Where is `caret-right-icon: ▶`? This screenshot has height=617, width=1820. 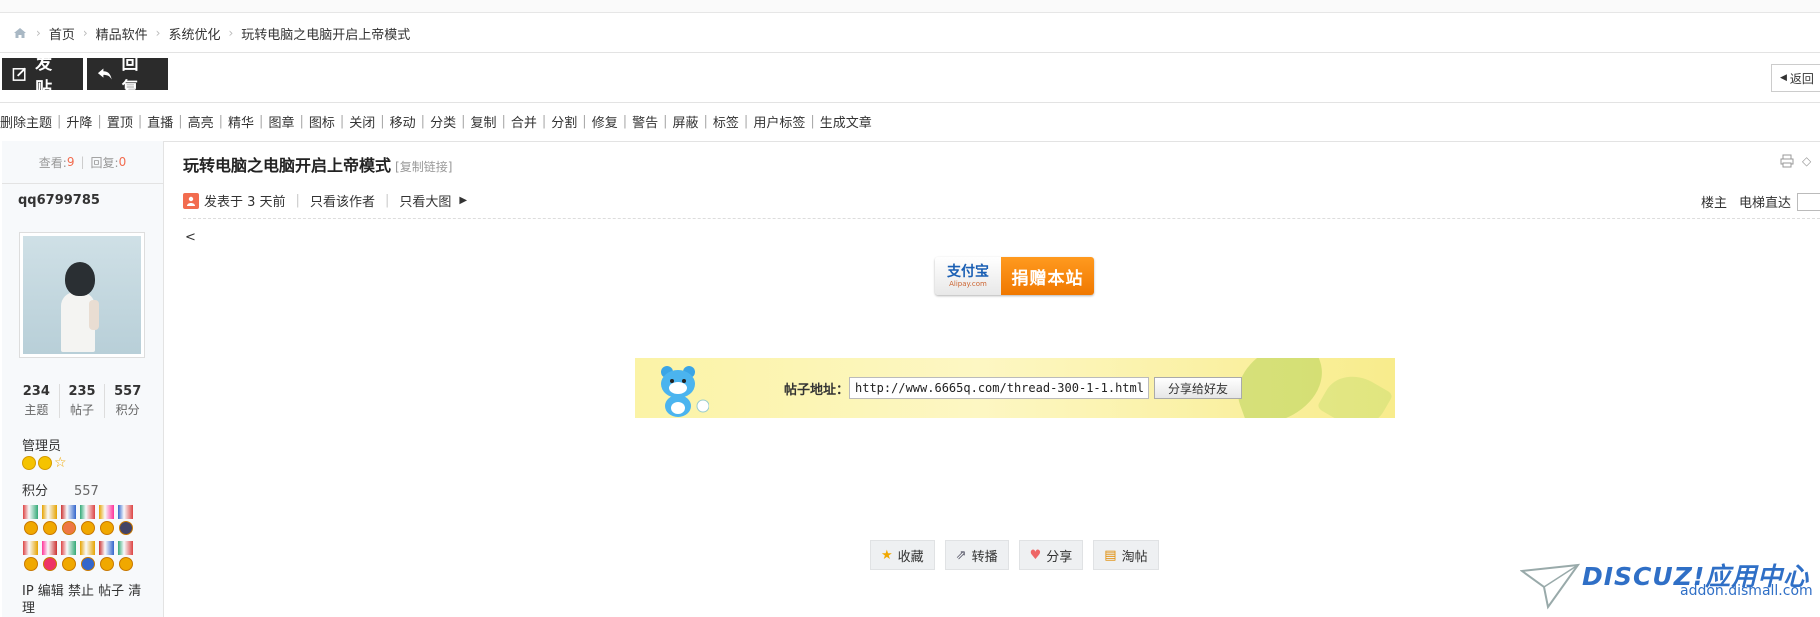 caret-right-icon: ▶ is located at coordinates (463, 200).